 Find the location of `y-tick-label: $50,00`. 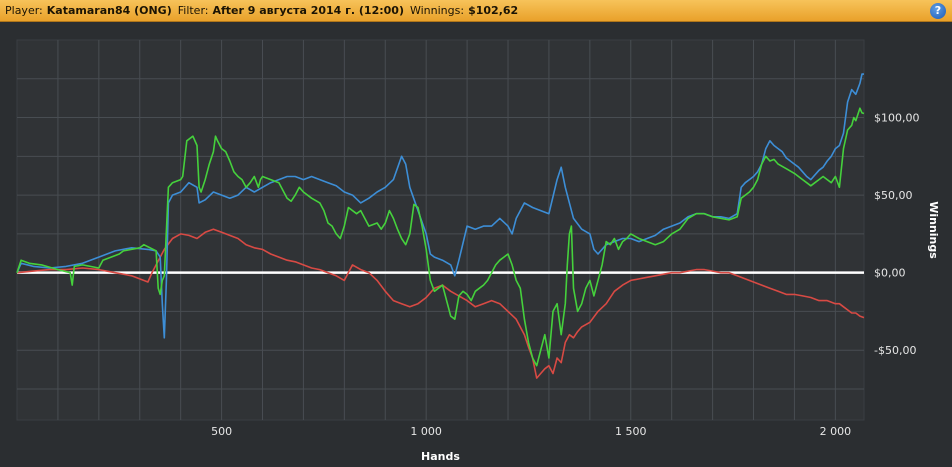

y-tick-label: $50,00 is located at coordinates (893, 195).